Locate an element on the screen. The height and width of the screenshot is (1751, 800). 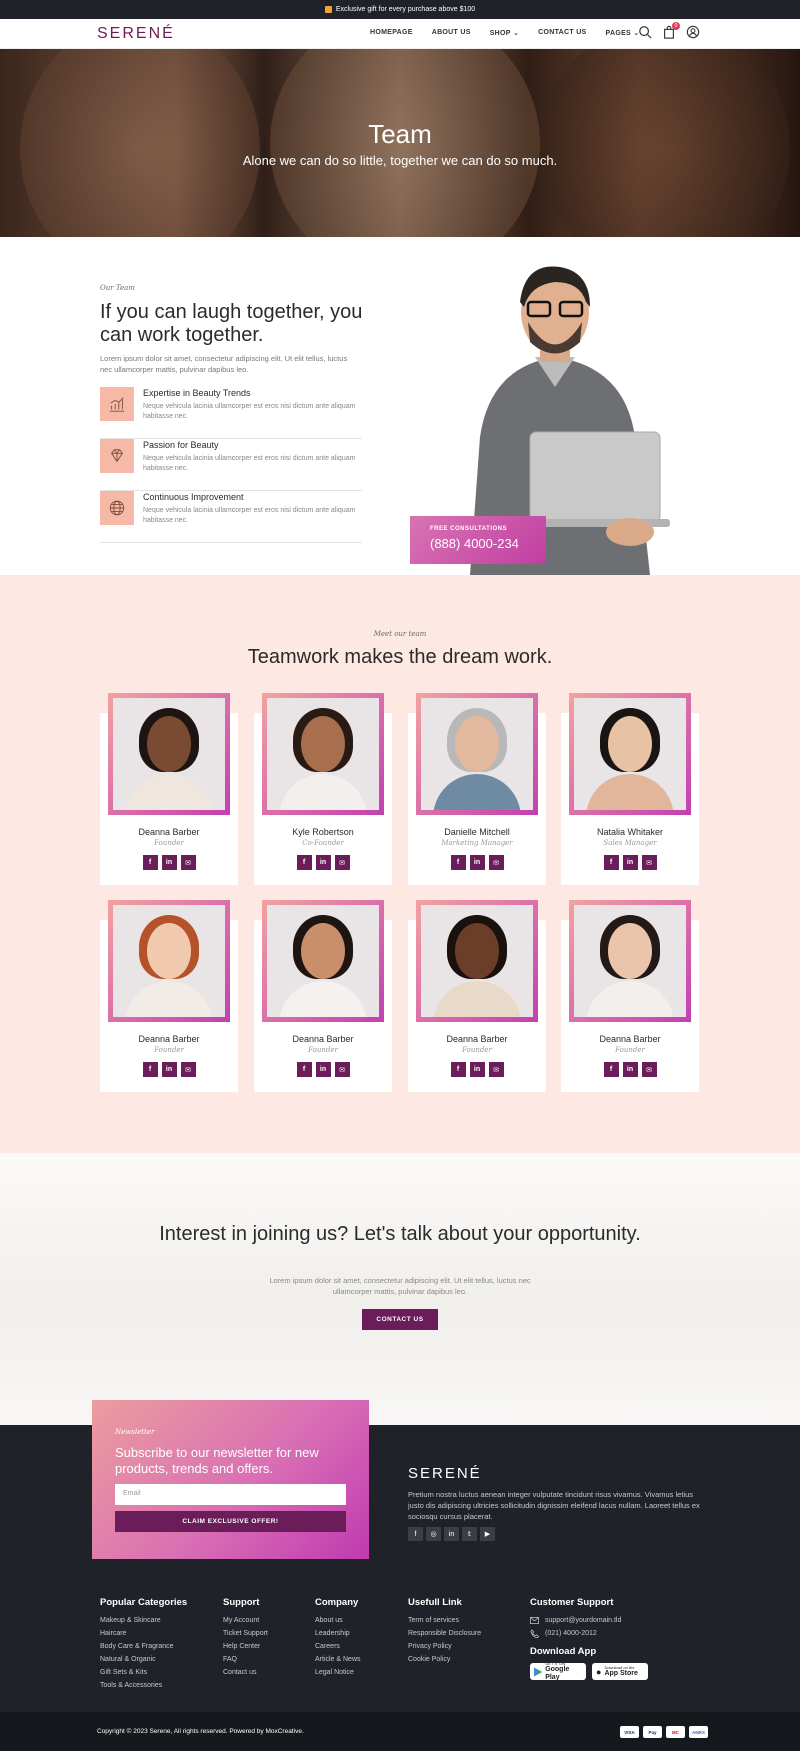
menu-item-homepage: HOMEPAGE is located at coordinates (391, 33).